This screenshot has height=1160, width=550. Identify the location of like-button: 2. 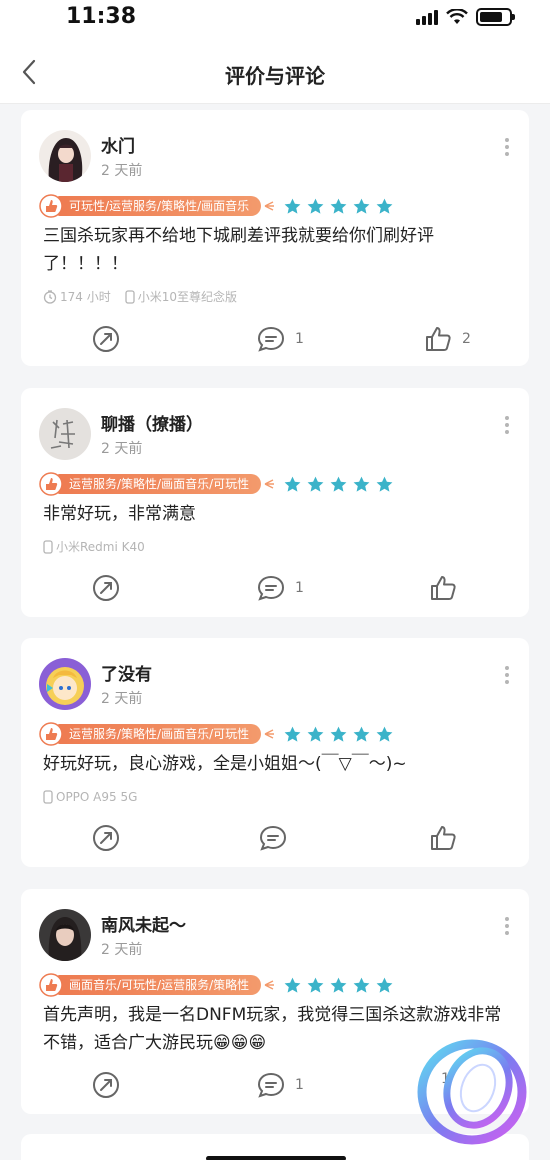
(447, 339).